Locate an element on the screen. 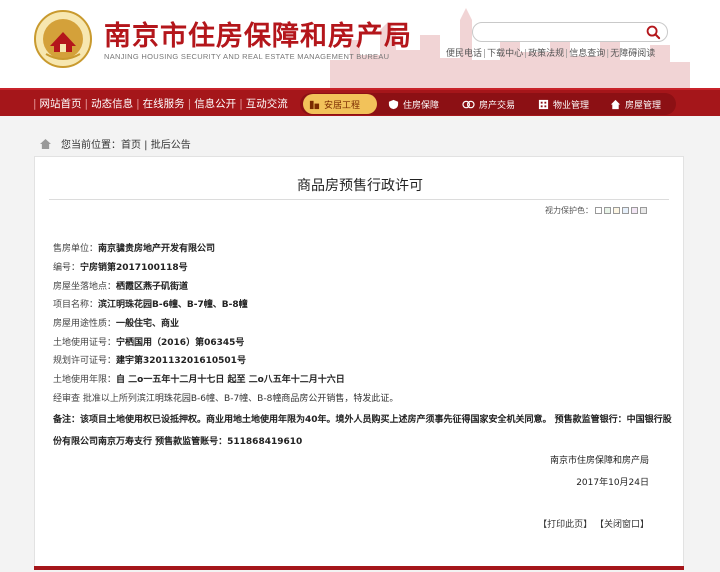  tab-label: 房产交易 is located at coordinates (497, 105).